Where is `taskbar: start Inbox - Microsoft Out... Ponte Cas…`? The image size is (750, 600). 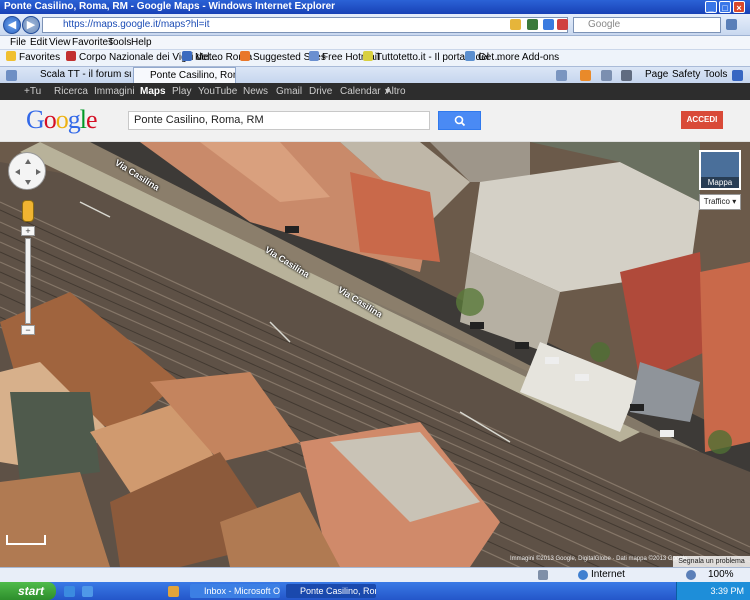
taskbar: start Inbox - Microsoft Out... Ponte Cas… is located at coordinates (375, 591).